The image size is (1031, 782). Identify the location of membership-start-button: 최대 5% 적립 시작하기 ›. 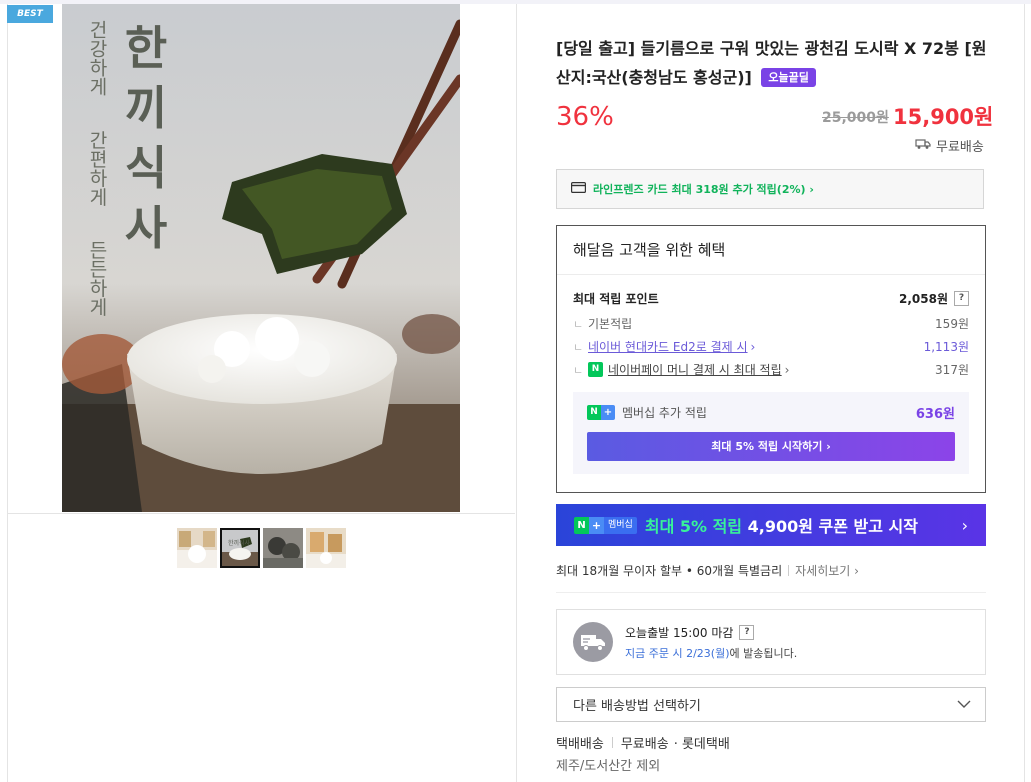
(771, 446).